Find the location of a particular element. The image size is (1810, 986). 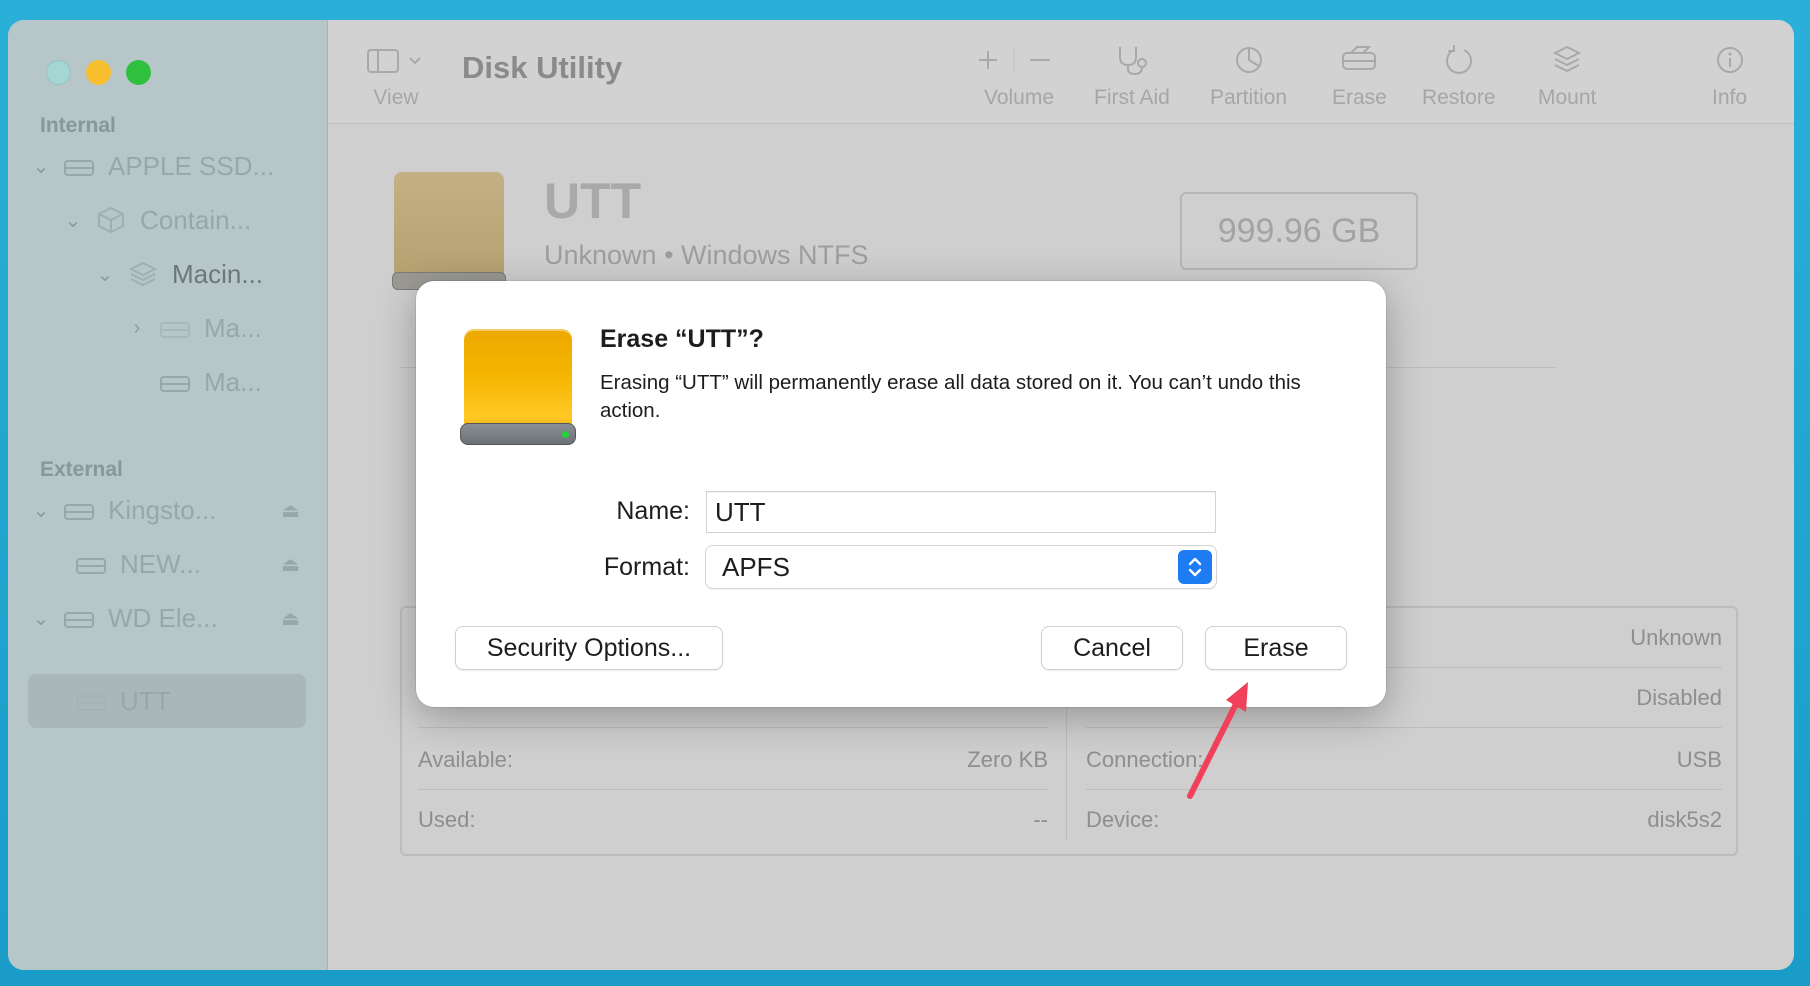

app-title: Disk Utility is located at coordinates (542, 67).